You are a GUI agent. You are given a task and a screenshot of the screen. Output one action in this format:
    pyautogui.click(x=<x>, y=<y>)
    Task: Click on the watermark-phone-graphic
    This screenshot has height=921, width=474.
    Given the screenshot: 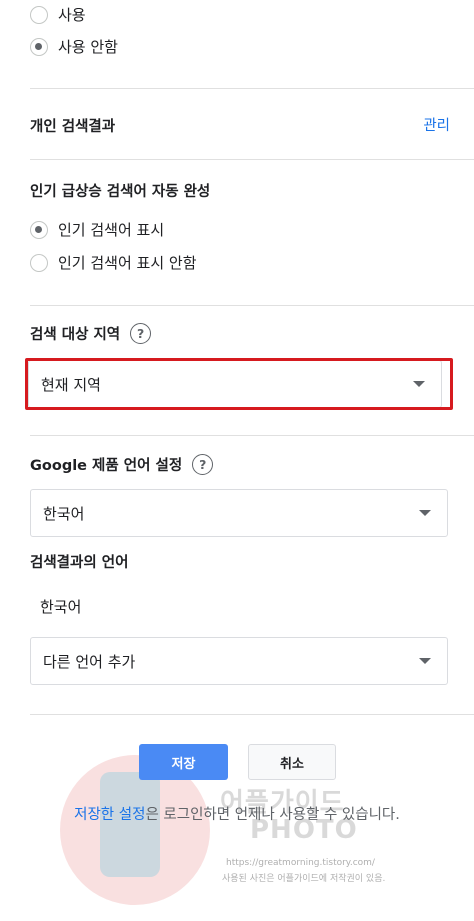 What is the action you would take?
    pyautogui.click(x=130, y=824)
    